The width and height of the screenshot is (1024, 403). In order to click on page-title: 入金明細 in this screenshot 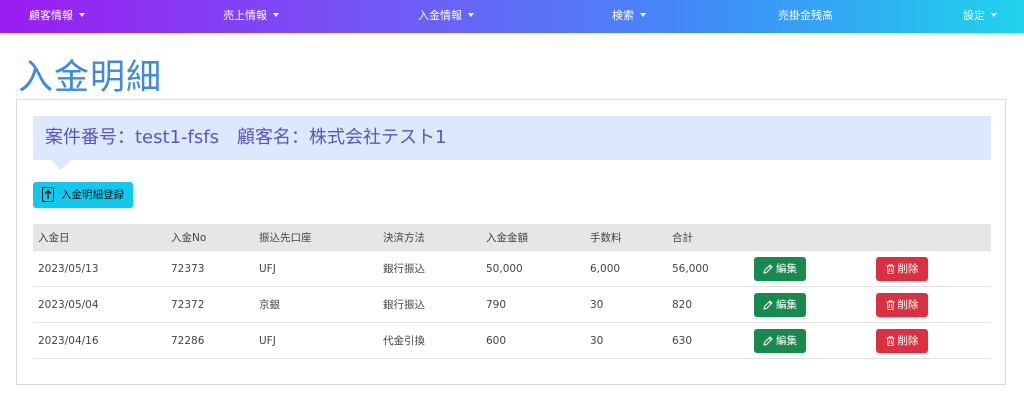, I will do `click(90, 78)`.